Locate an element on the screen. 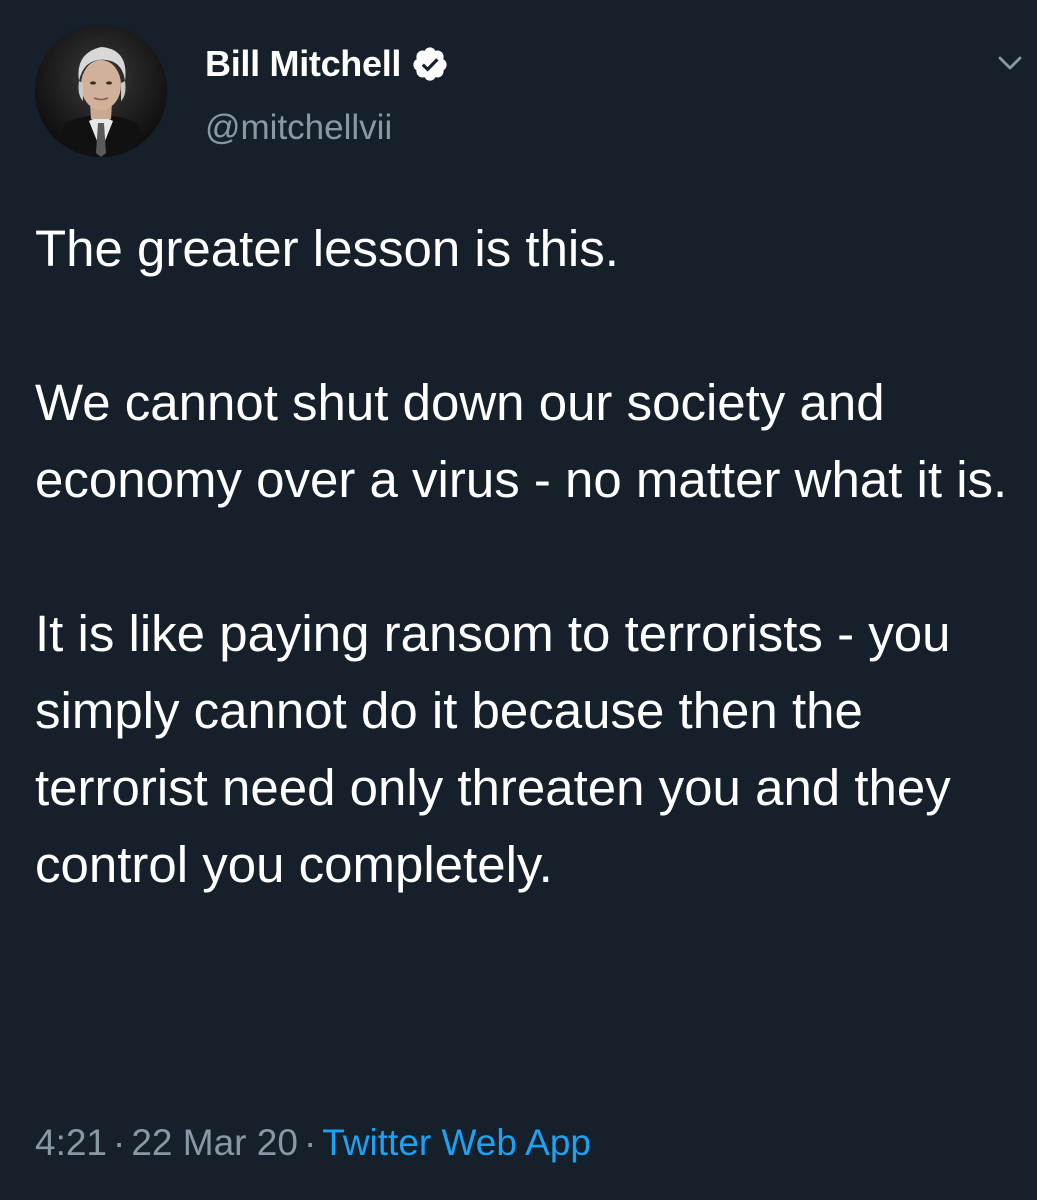 This screenshot has width=1037, height=1200. tweet-date: 22 Mar 20 is located at coordinates (214, 1142).